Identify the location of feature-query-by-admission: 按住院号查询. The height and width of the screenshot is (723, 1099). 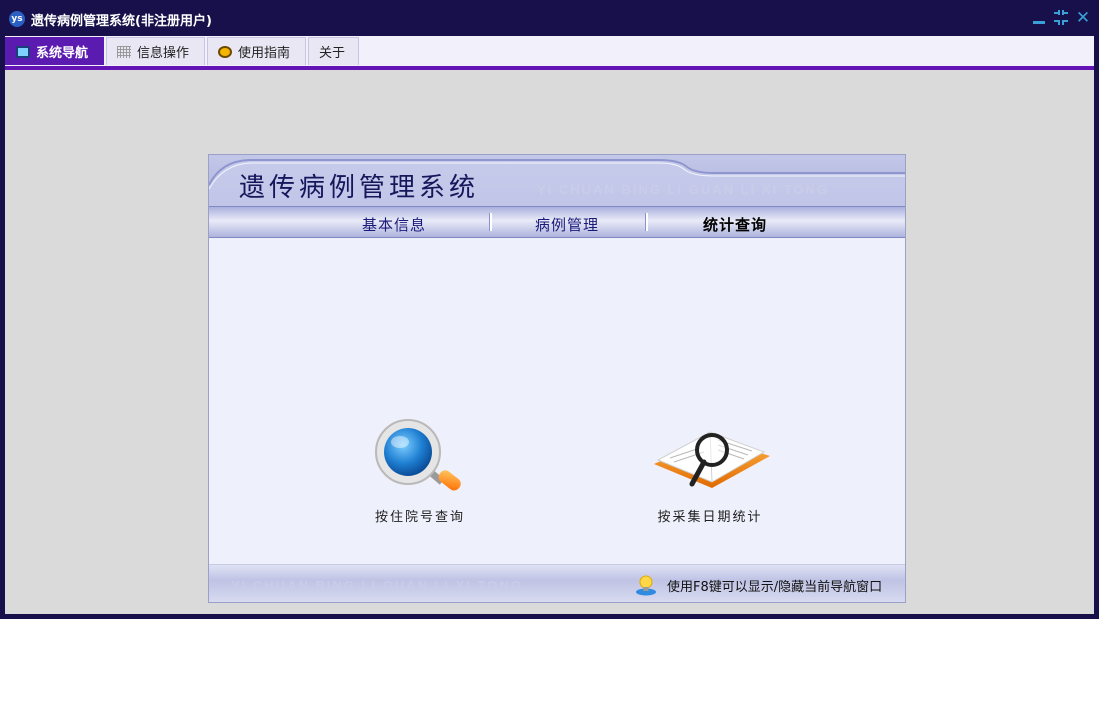
(420, 471).